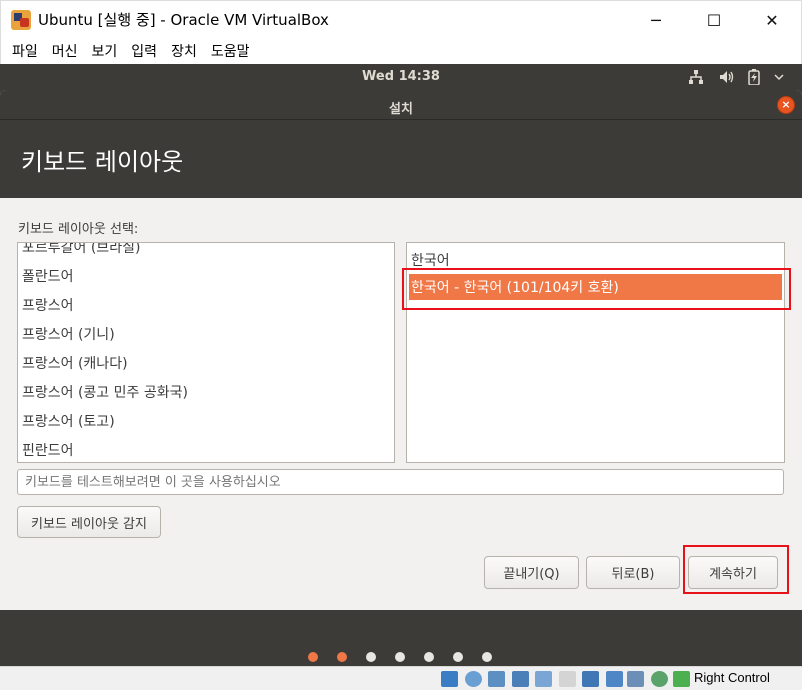 The image size is (802, 690). What do you see at coordinates (449, 679) in the screenshot?
I see `harddisk-icon` at bounding box center [449, 679].